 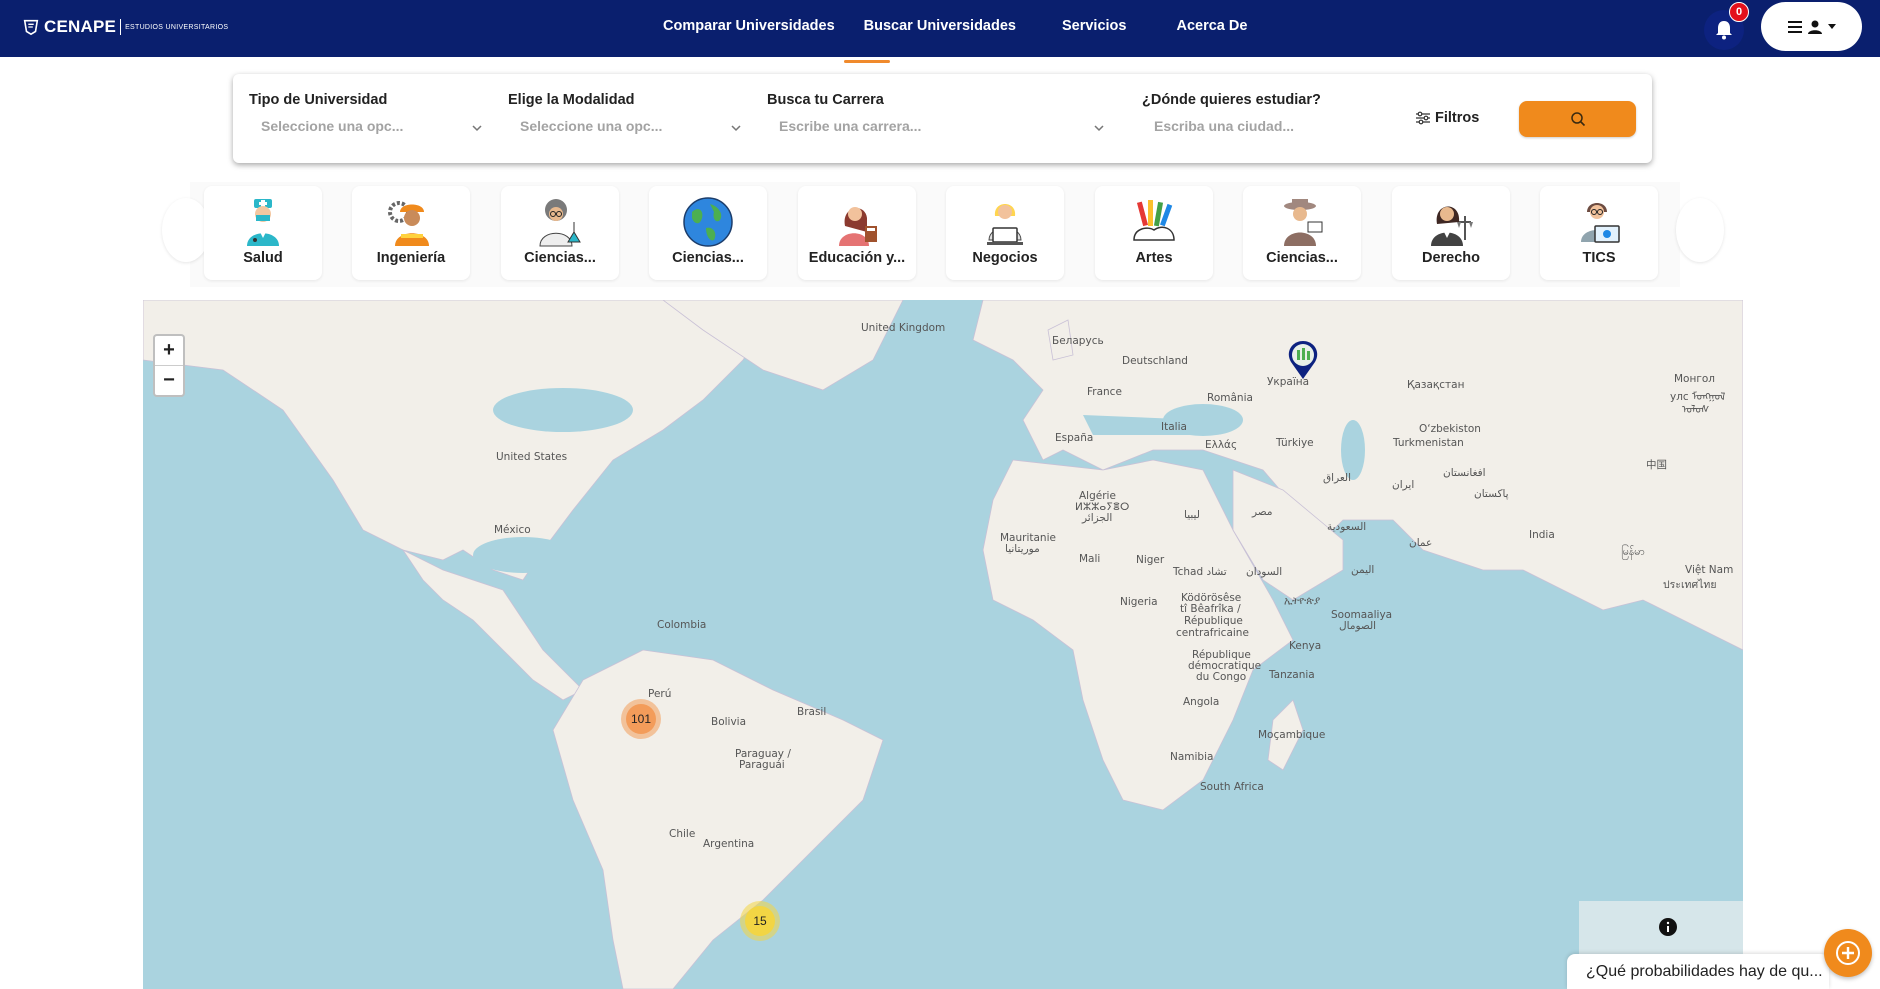 I want to click on chevron-down-icon, so click(x=477, y=128).